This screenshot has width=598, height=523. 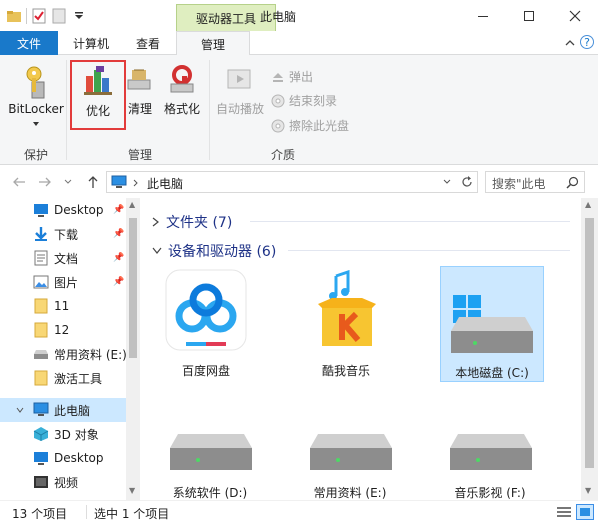 What do you see at coordinates (570, 43) in the screenshot?
I see `collapse-ribbon-icon` at bounding box center [570, 43].